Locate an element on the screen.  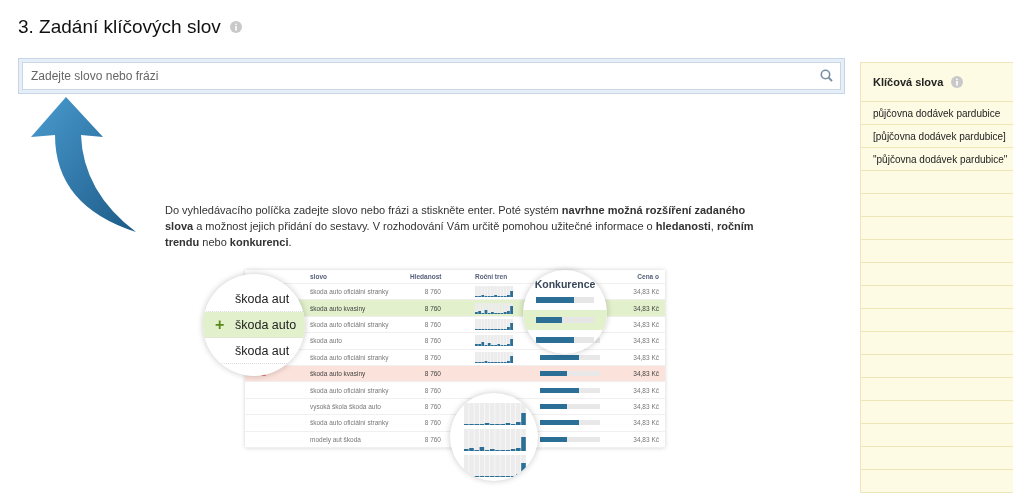
search-icon is located at coordinates (826, 75).